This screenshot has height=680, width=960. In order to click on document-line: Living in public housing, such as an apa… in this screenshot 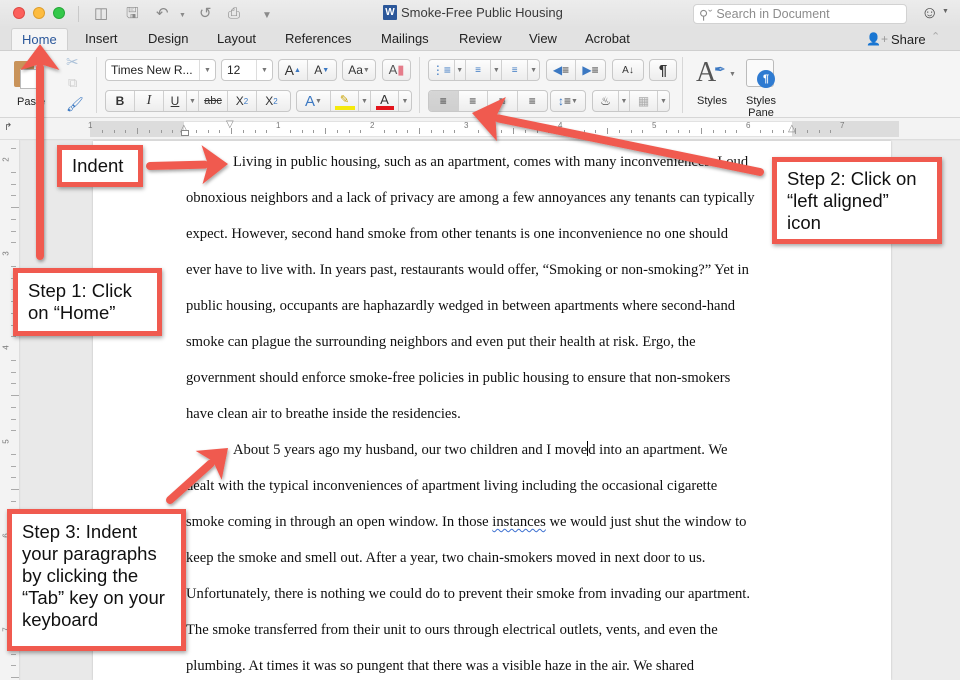, I will do `click(490, 162)`.